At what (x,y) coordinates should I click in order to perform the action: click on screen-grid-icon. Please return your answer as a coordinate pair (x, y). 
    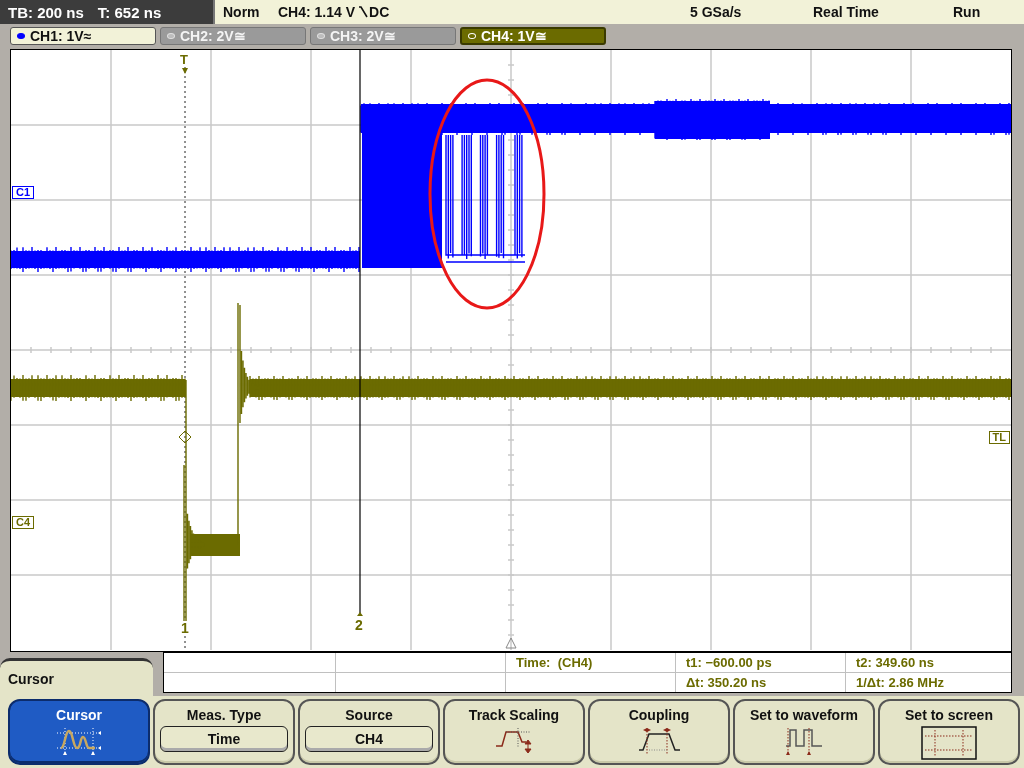
    Looking at the image, I should click on (949, 743).